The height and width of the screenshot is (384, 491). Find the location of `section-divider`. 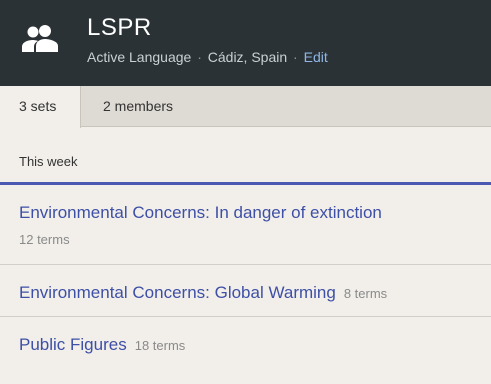

section-divider is located at coordinates (245, 183).